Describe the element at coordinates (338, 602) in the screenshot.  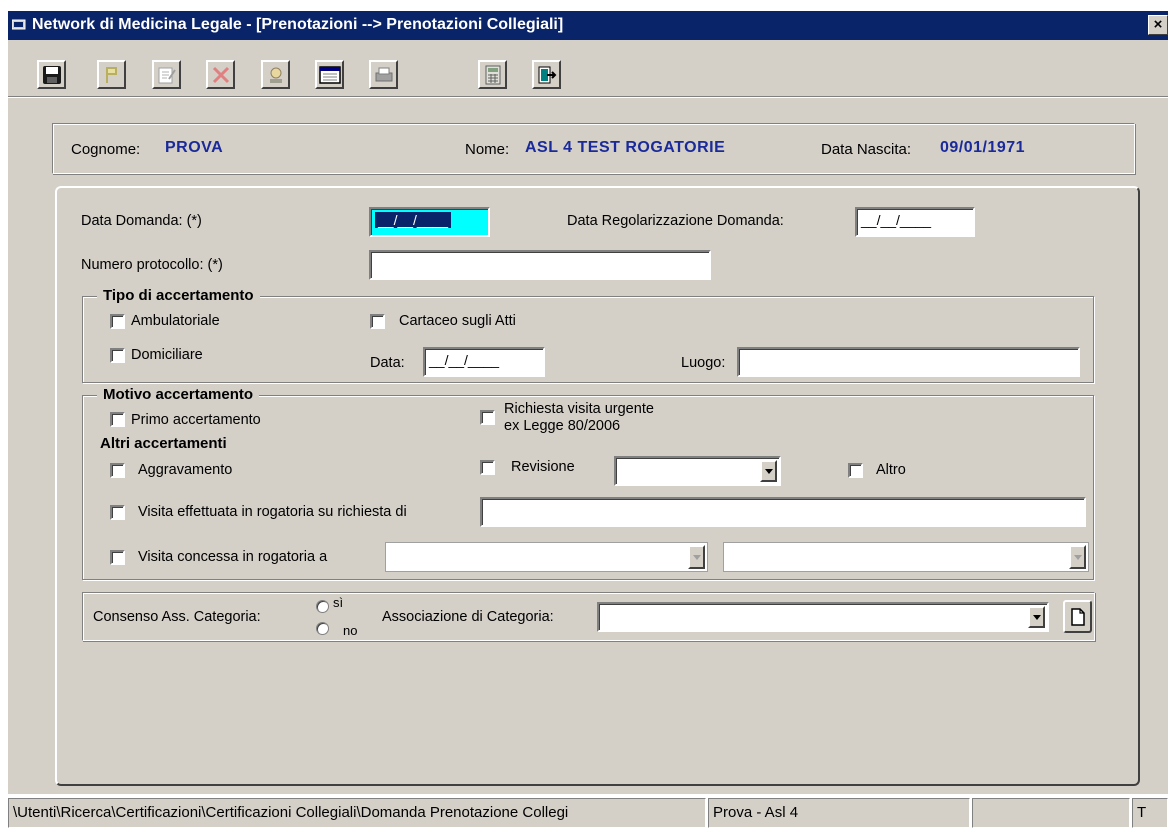
I see `consenso-si-label: sì` at that location.